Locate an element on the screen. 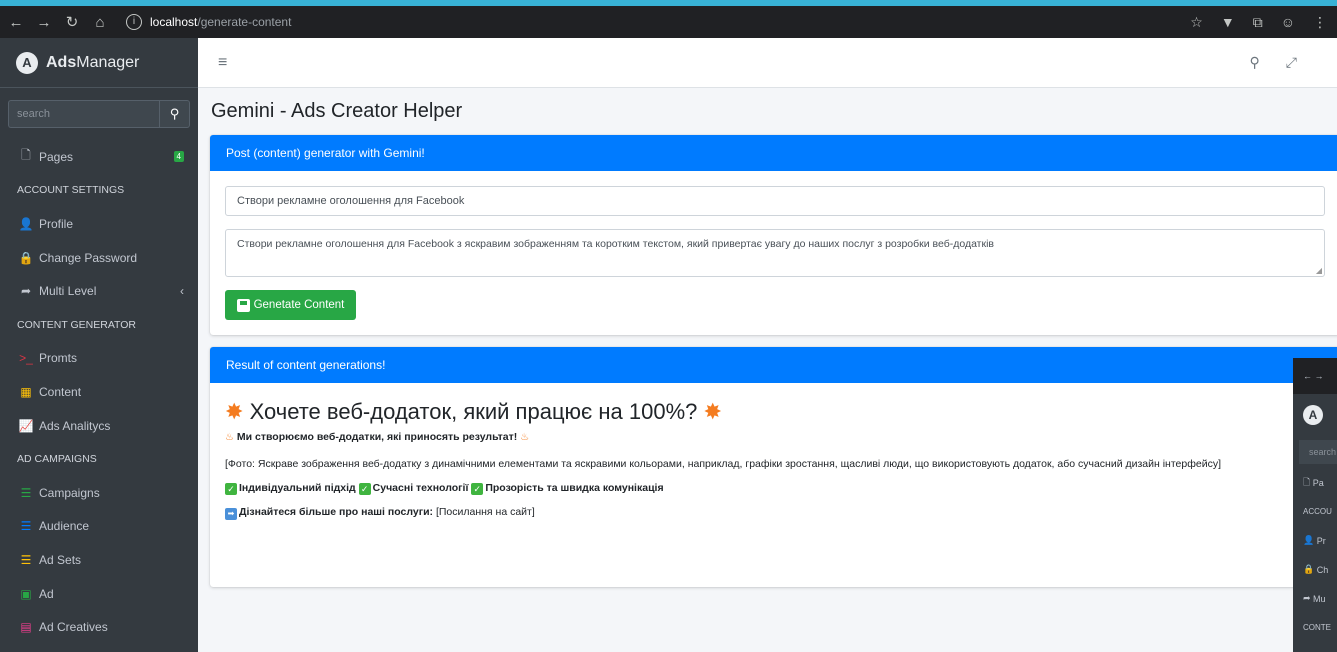  feature-2: Сучасні технології is located at coordinates (420, 488).